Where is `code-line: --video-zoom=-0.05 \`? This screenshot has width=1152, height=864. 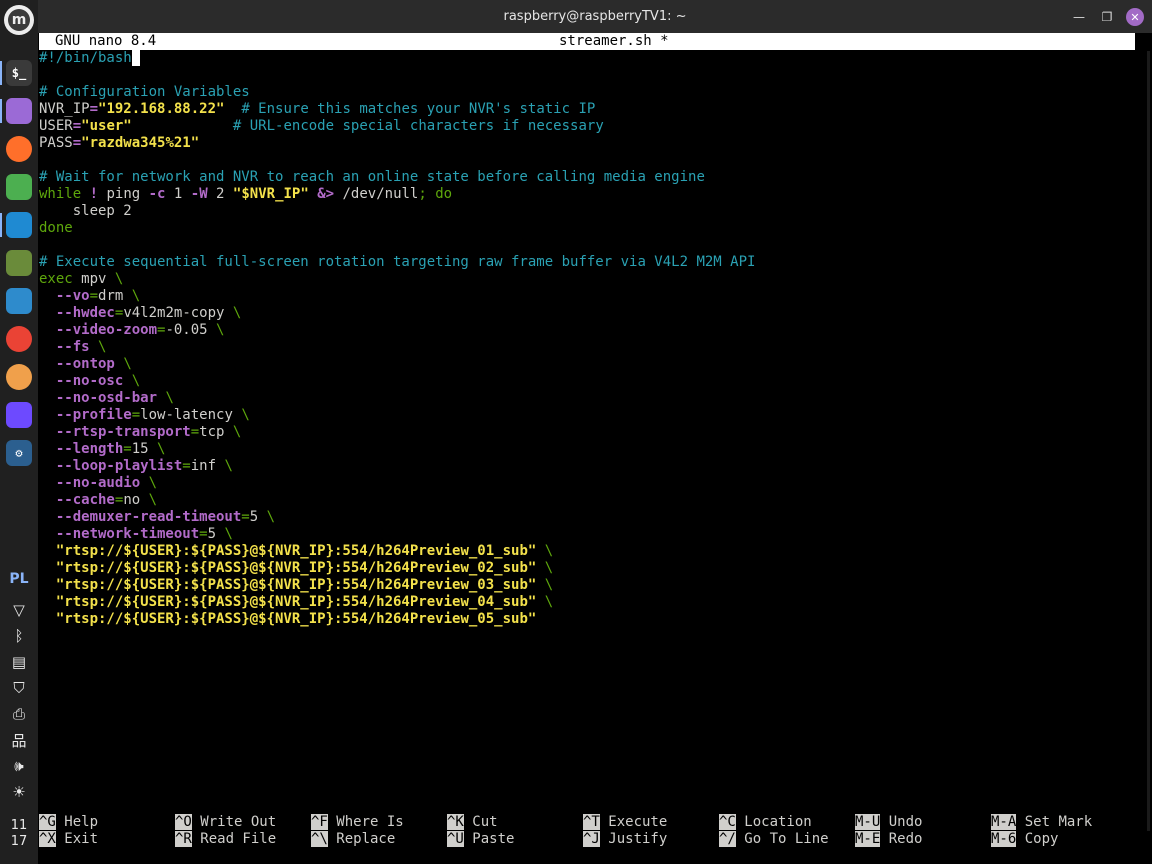
code-line: --video-zoom=-0.05 \ is located at coordinates (397, 330).